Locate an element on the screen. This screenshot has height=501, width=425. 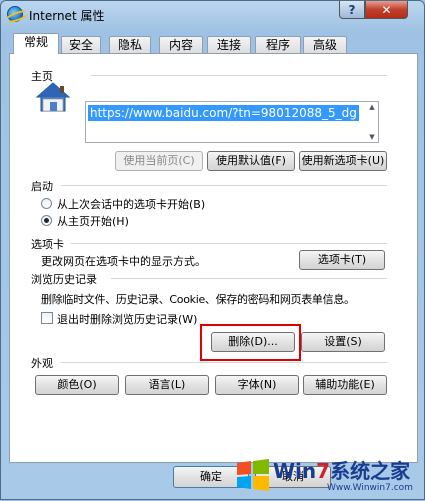
fonts-button: 字体(N) is located at coordinates (257, 385).